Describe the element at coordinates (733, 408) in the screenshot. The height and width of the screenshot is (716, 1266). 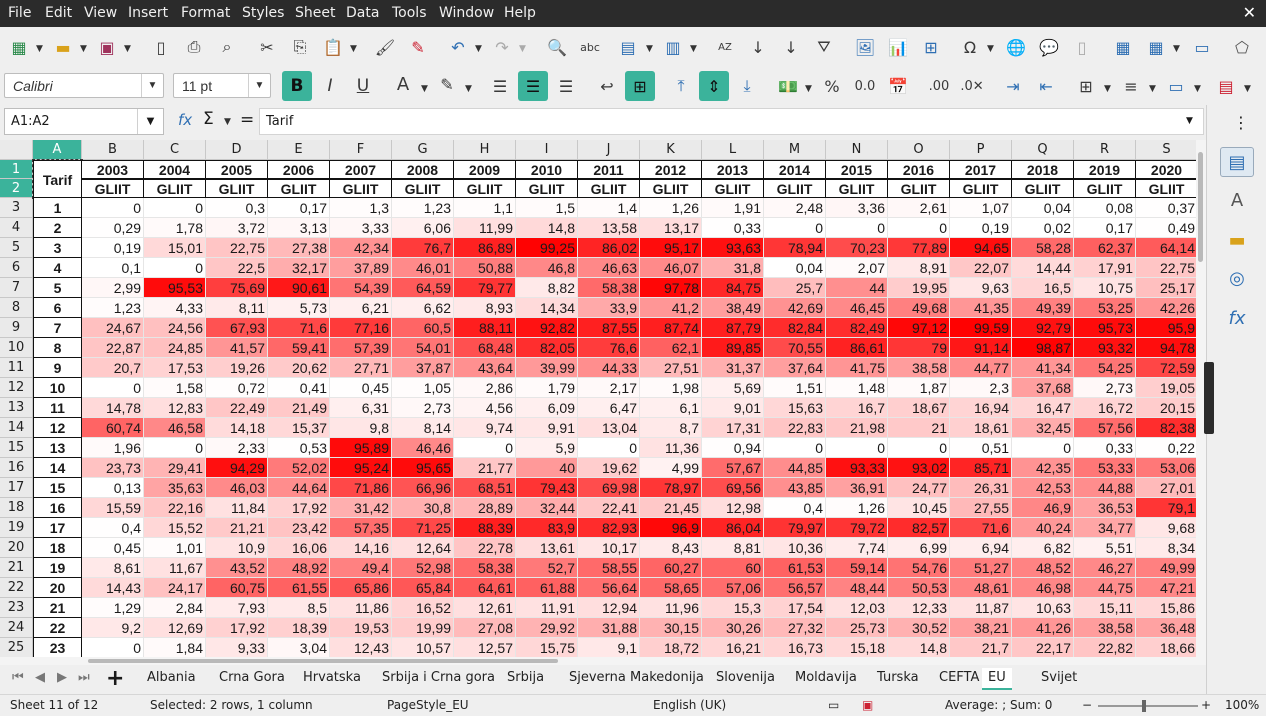
I see `data-cell: 9,01` at that location.